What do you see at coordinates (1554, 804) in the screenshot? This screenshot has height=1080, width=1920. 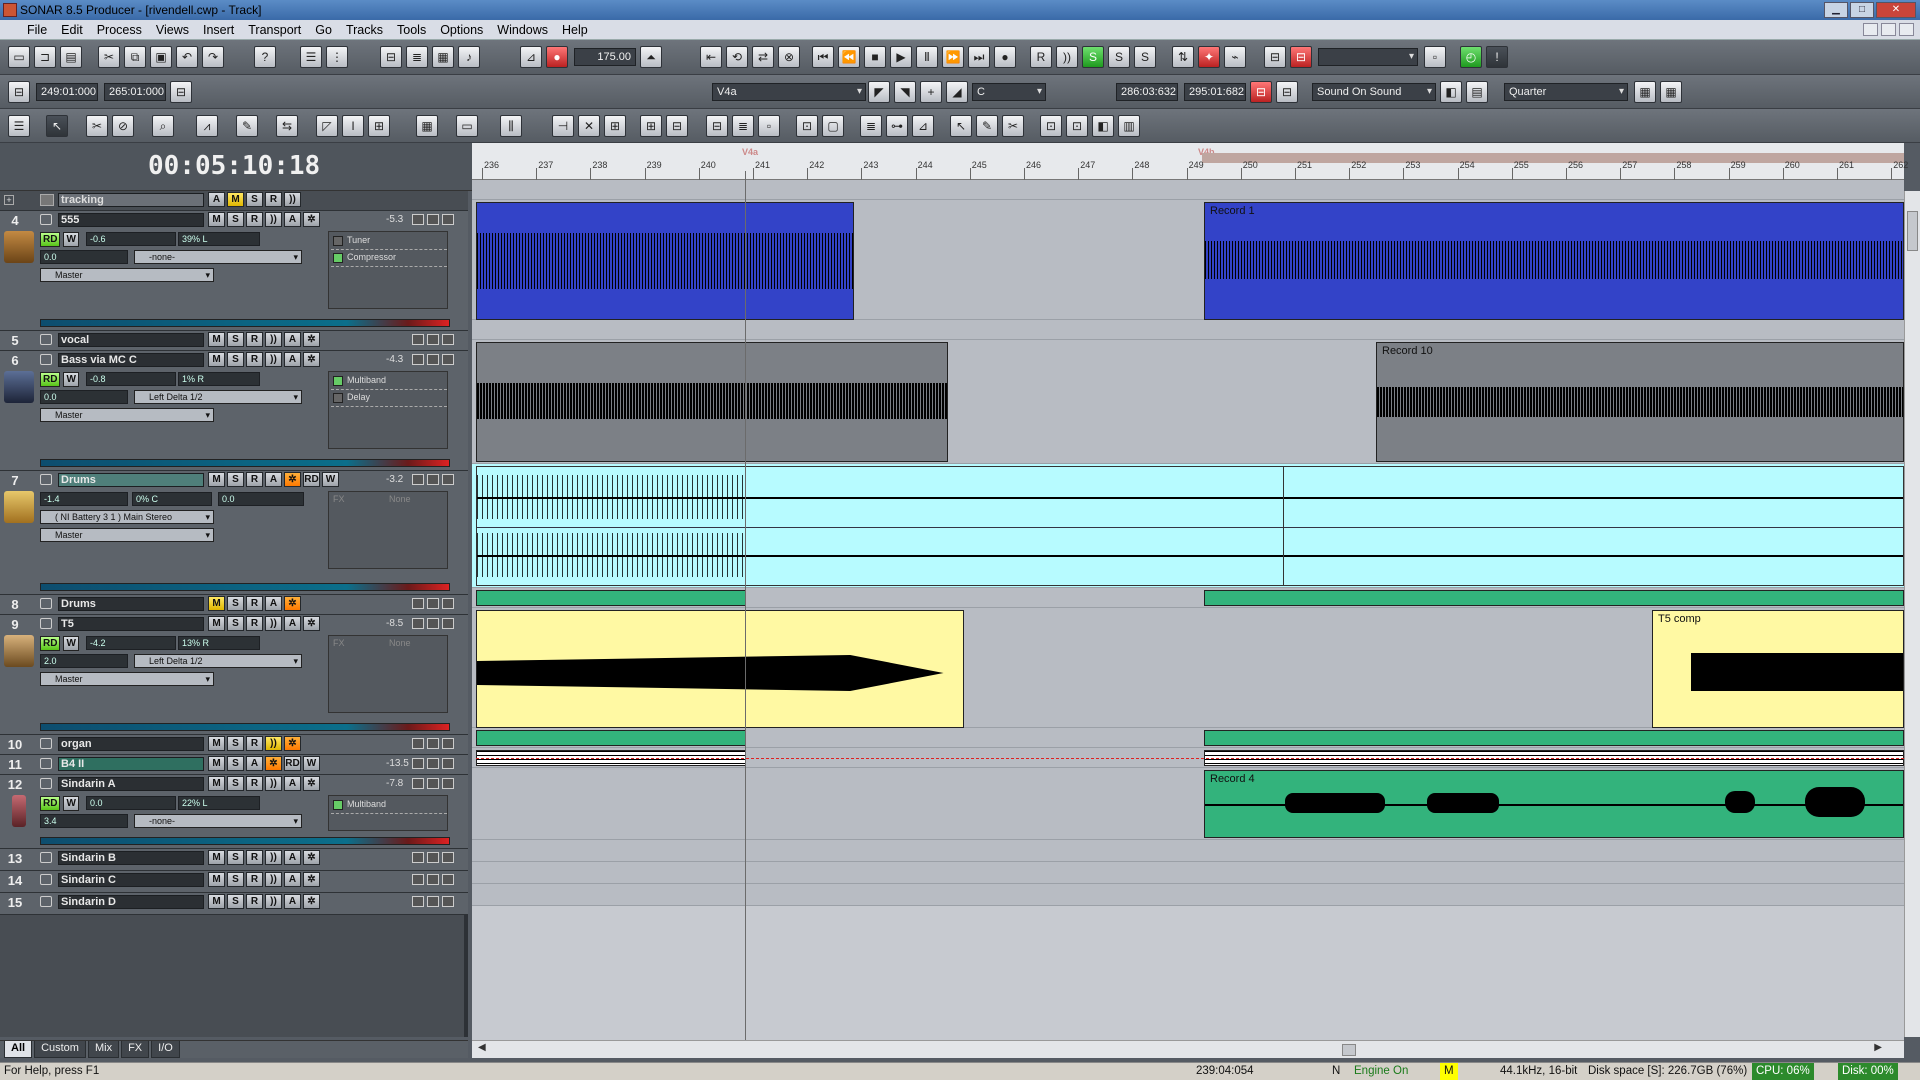 I see `audio-clip-record-4: Record 4` at bounding box center [1554, 804].